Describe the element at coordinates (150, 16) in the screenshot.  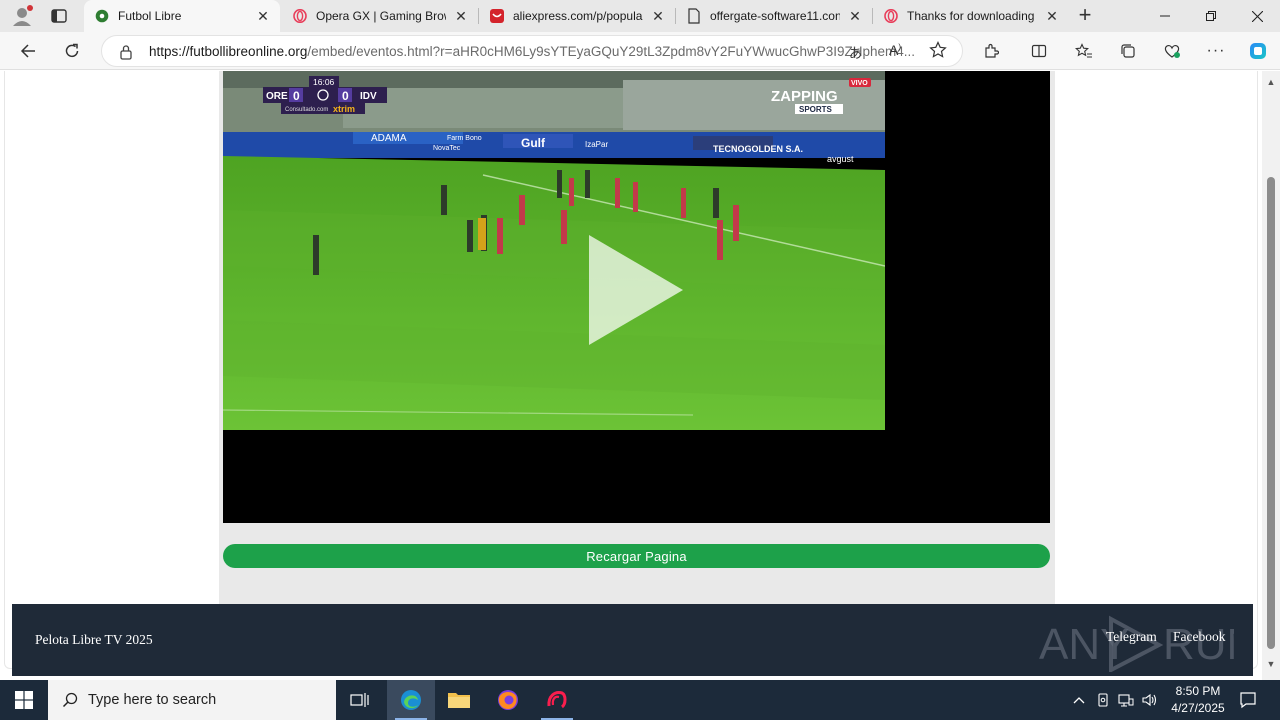
I see `tab-title: Futbol Libre` at that location.